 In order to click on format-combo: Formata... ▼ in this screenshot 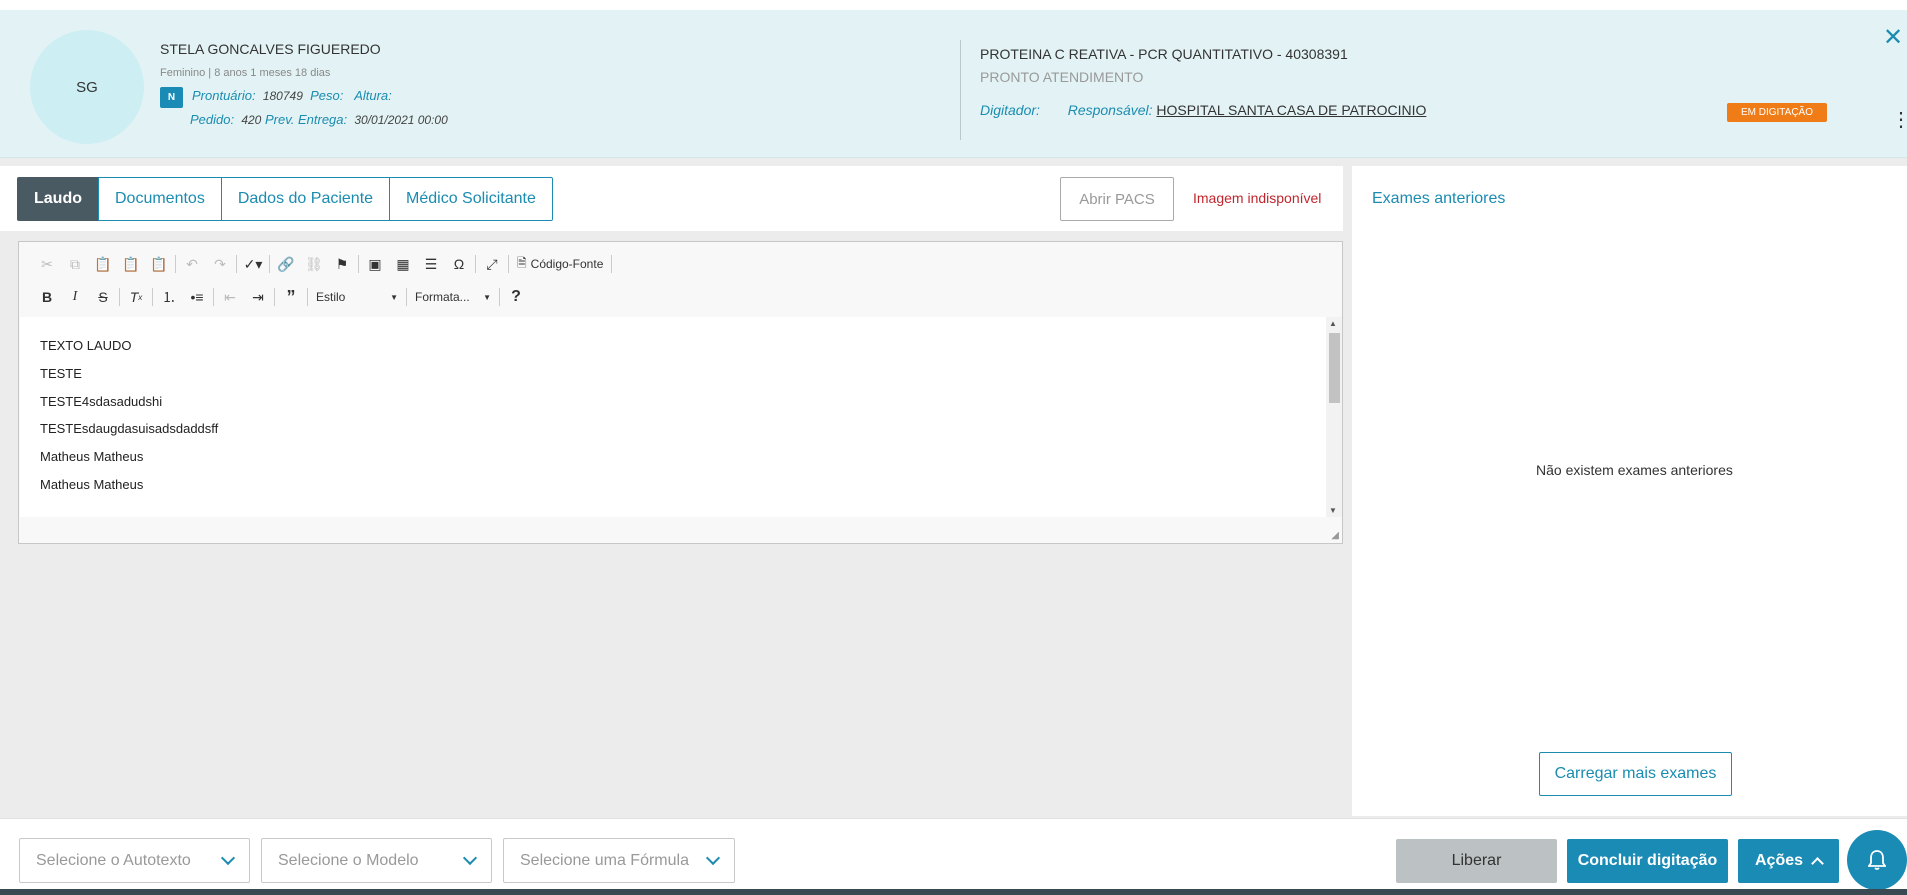, I will do `click(453, 297)`.